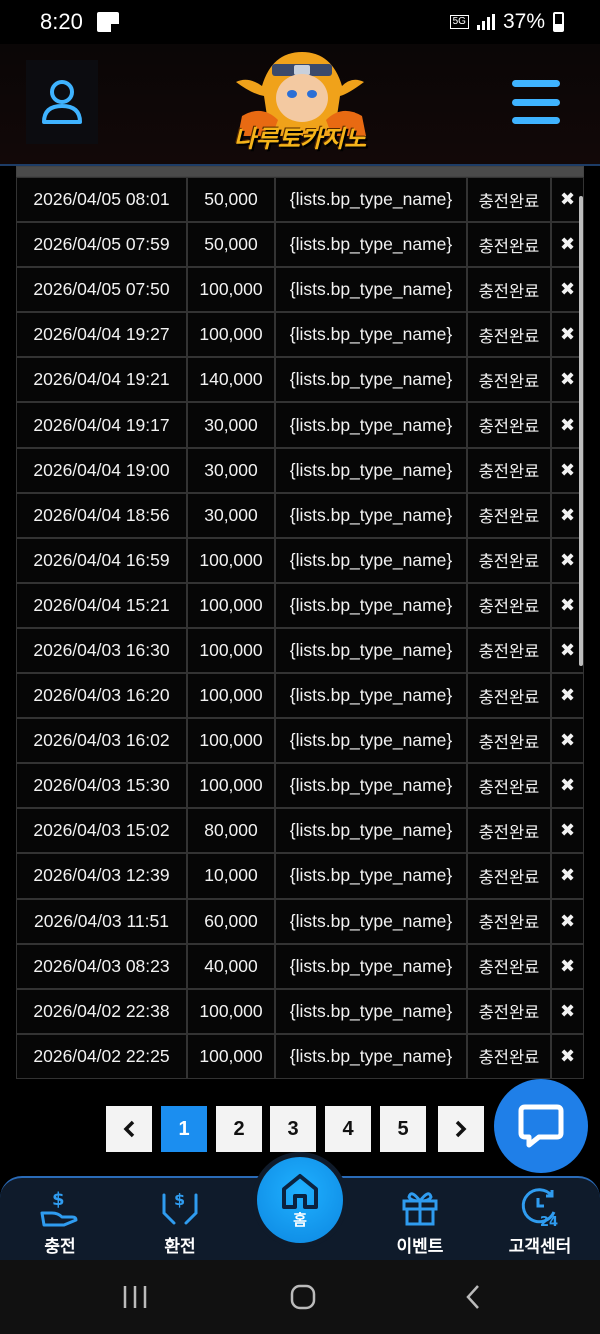  What do you see at coordinates (60, 1246) in the screenshot?
I see `nav-deposit-label: 충전` at bounding box center [60, 1246].